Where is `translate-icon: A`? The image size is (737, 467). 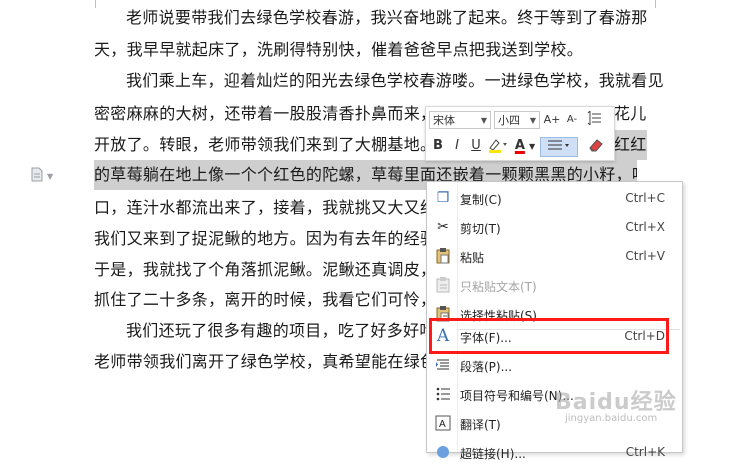
translate-icon: A is located at coordinates (443, 423).